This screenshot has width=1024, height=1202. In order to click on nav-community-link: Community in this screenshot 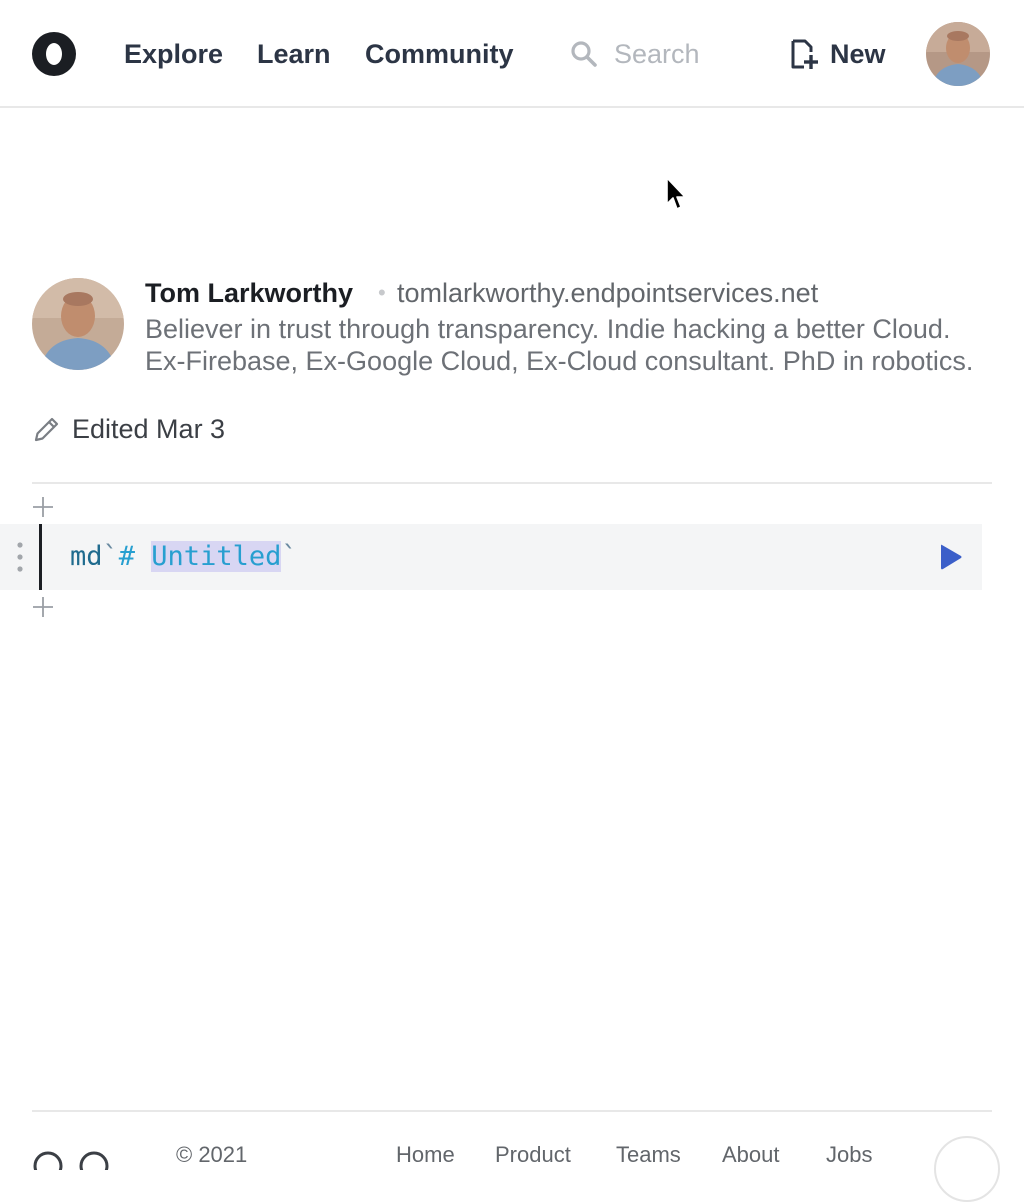, I will do `click(439, 54)`.